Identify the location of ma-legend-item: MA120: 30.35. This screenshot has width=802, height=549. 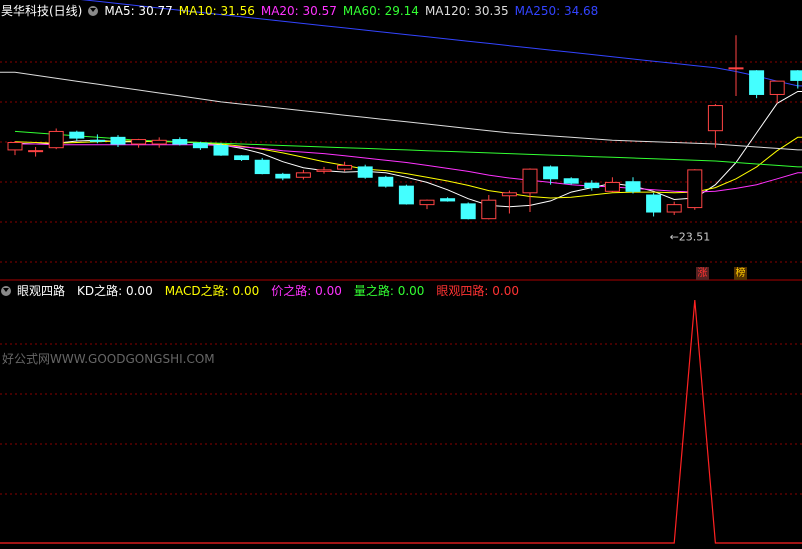
(466, 11).